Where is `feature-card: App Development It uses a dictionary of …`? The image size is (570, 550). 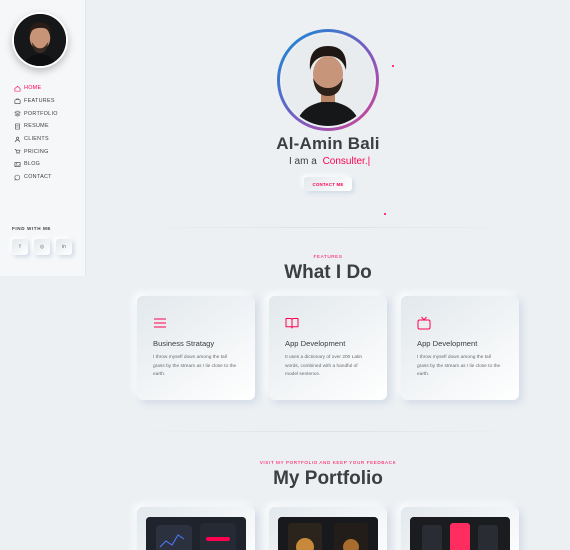
feature-card: App Development It uses a dictionary of … is located at coordinates (328, 348).